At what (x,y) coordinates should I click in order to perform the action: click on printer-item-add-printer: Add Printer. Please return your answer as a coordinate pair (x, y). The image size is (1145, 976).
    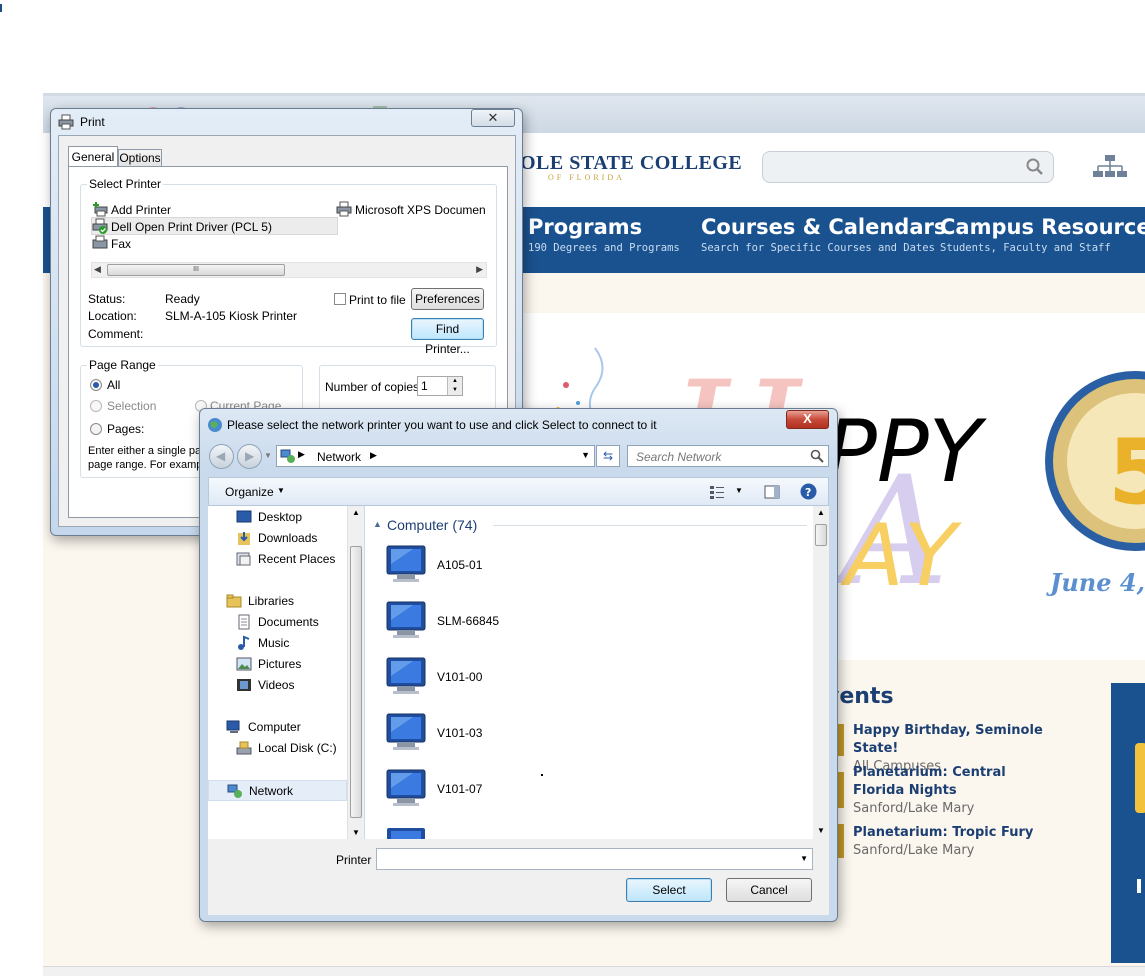
    Looking at the image, I should click on (141, 210).